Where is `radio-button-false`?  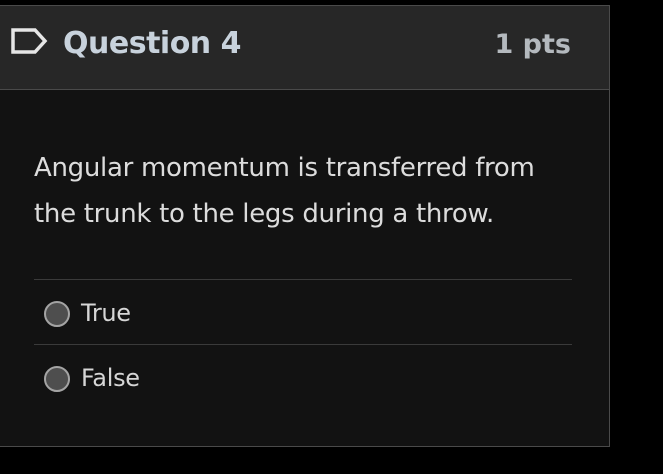
radio-button-false is located at coordinates (57, 379).